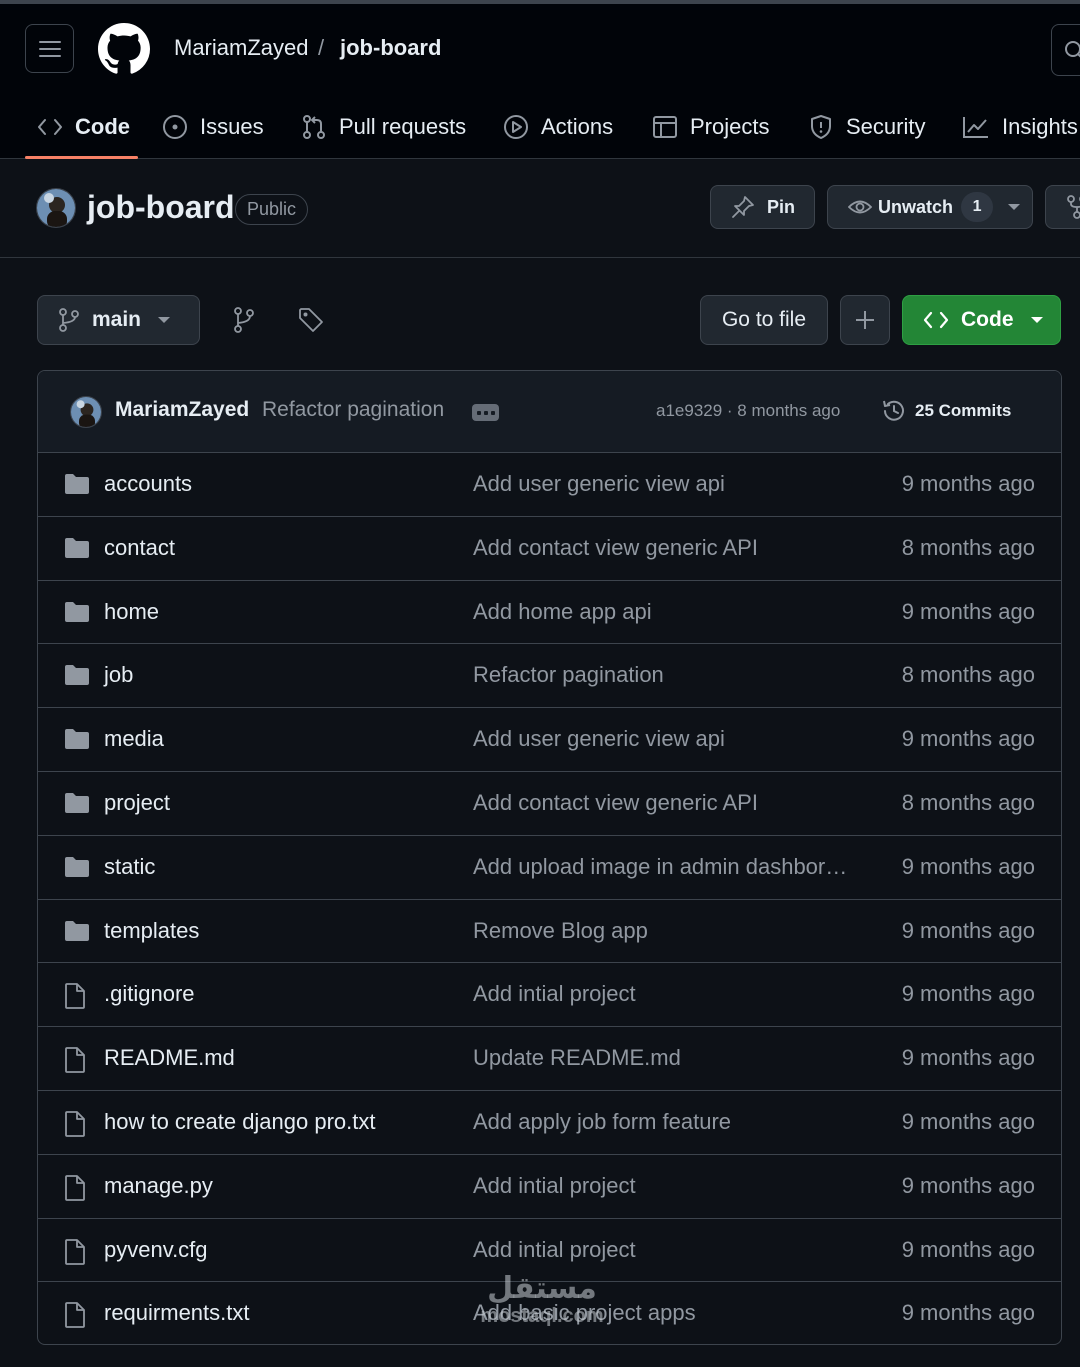 Image resolution: width=1080 pixels, height=1367 pixels. I want to click on file-commit-message: Add home app api, so click(562, 612).